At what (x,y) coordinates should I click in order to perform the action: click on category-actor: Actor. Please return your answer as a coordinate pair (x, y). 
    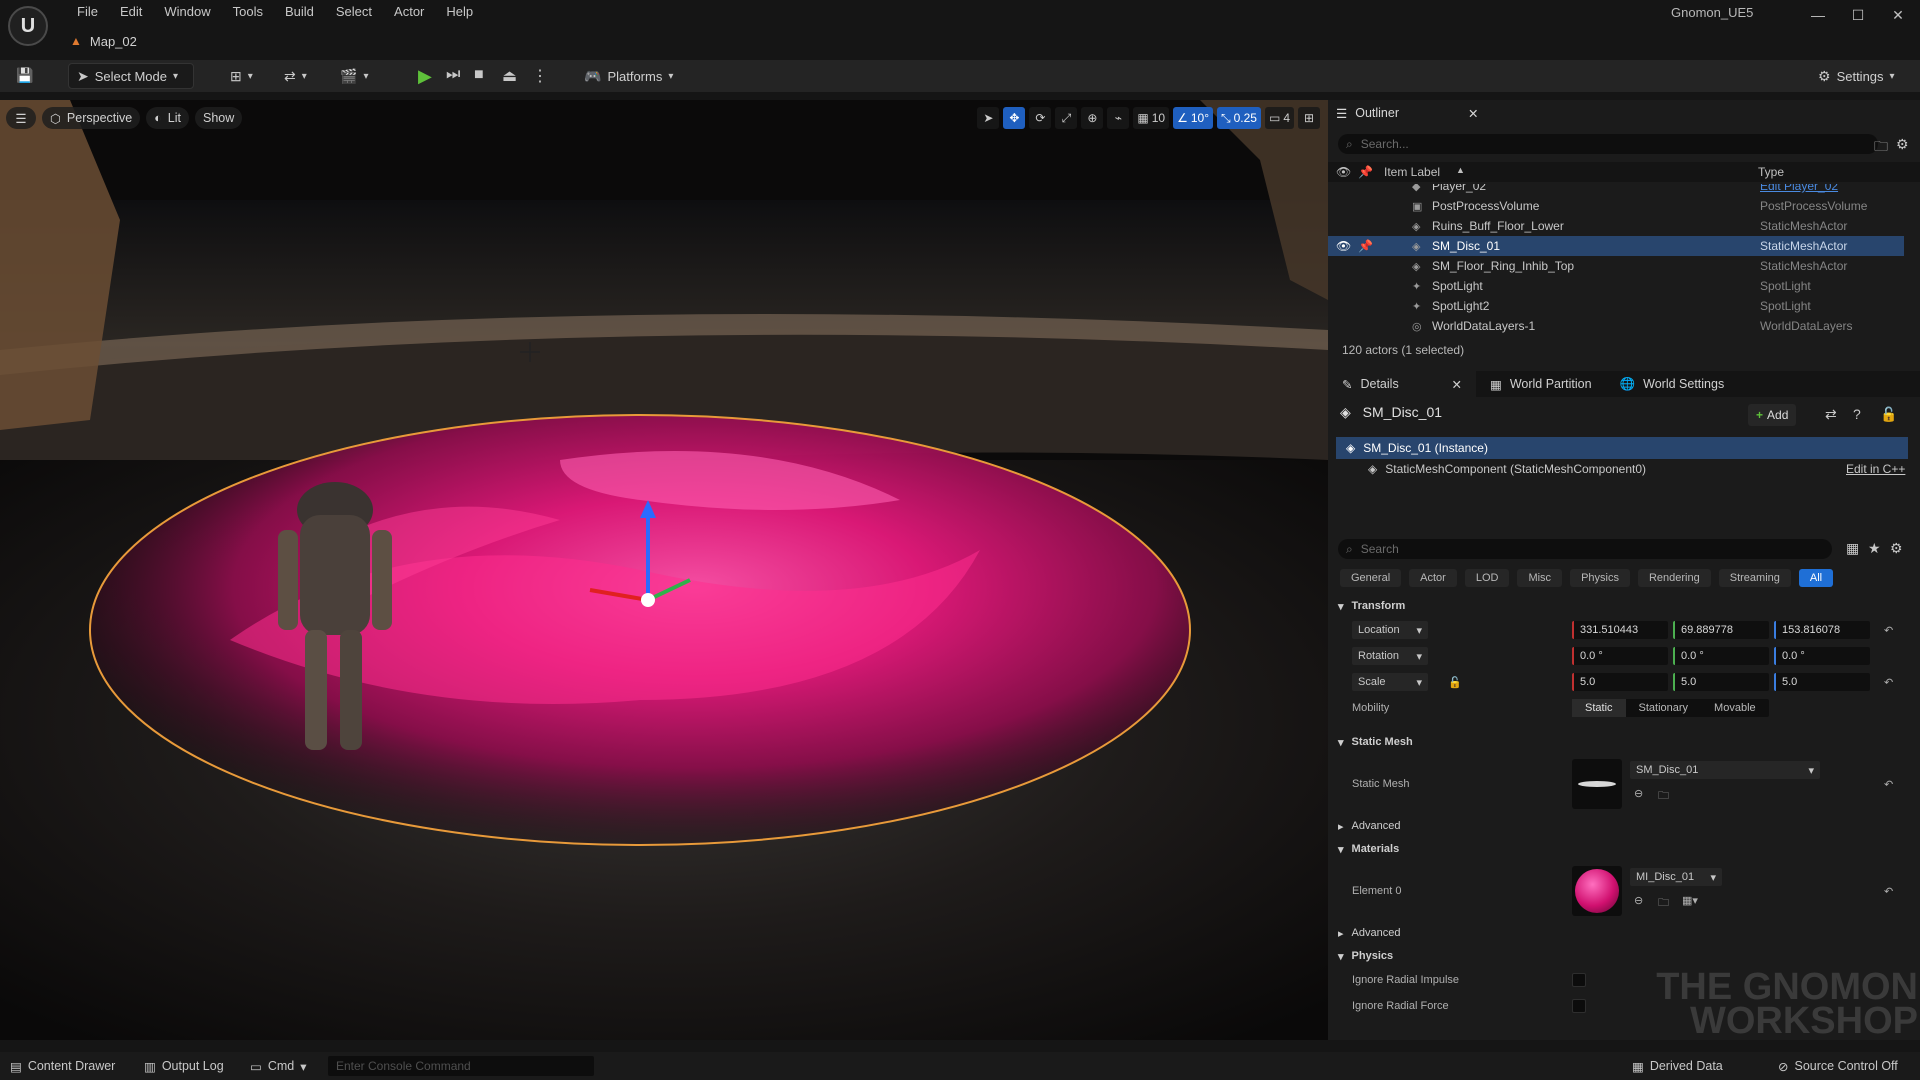
    Looking at the image, I should click on (1433, 578).